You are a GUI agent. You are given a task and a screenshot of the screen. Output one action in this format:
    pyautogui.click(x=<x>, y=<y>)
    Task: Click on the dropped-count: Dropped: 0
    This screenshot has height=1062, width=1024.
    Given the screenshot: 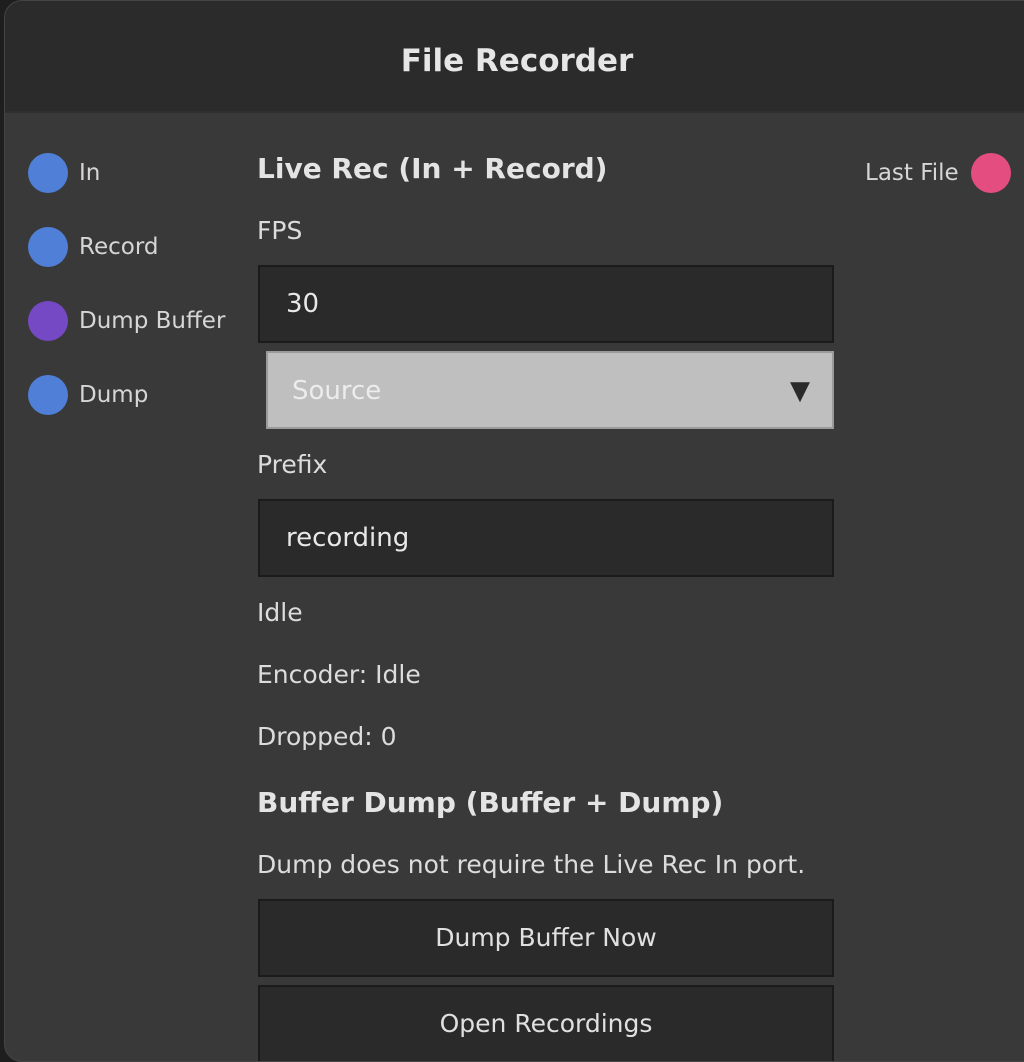 What is the action you would take?
    pyautogui.click(x=327, y=736)
    